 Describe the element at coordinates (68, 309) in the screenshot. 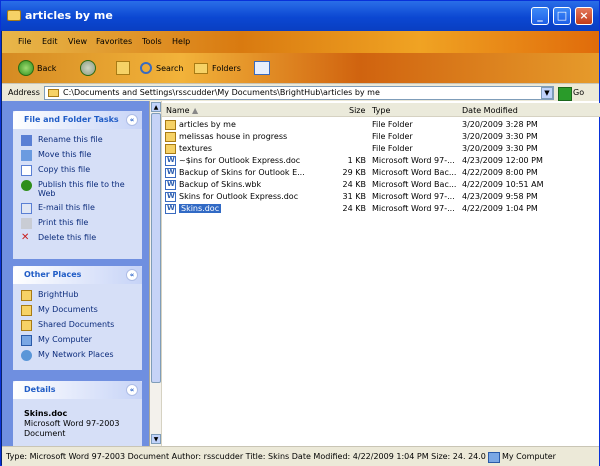

I see `place-label: My Documents` at that location.